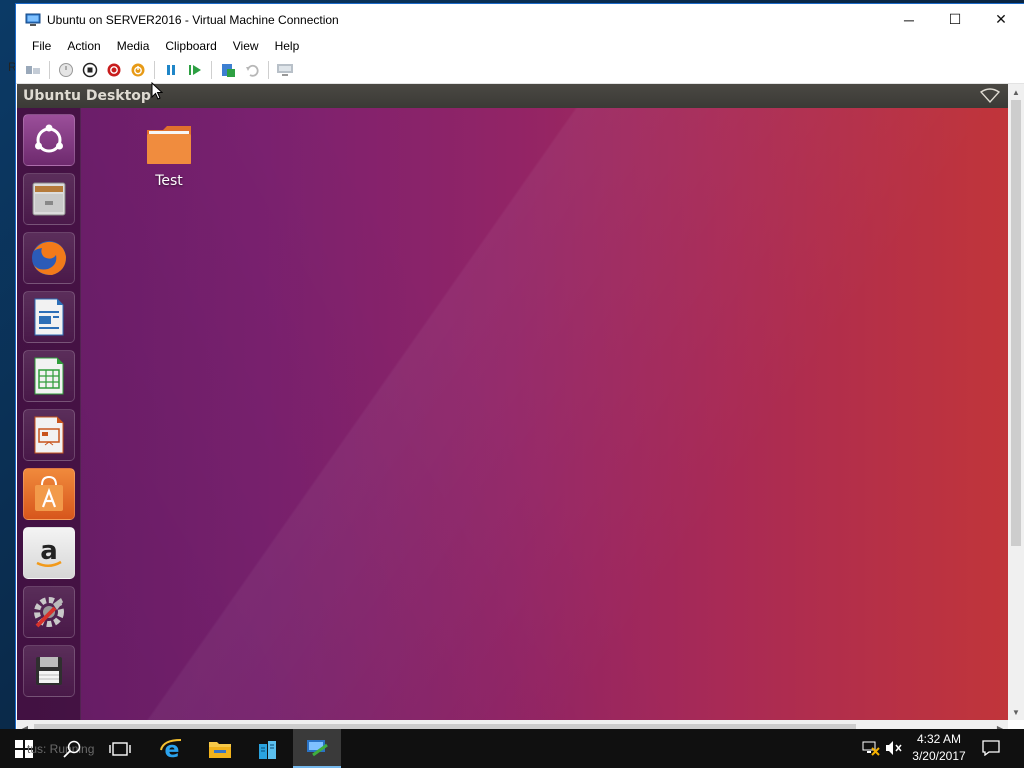 Image resolution: width=1024 pixels, height=768 pixels. I want to click on server-manager-icon, so click(267, 749).